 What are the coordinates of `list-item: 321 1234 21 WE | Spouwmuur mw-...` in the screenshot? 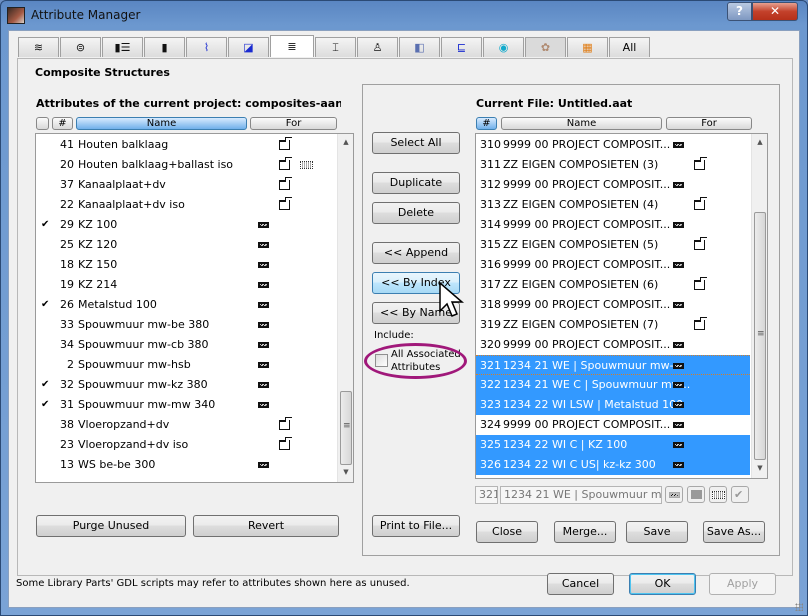 It's located at (613, 365).